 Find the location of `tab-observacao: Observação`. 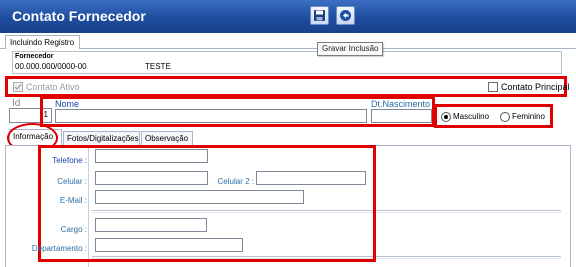

tab-observacao: Observação is located at coordinates (167, 138).